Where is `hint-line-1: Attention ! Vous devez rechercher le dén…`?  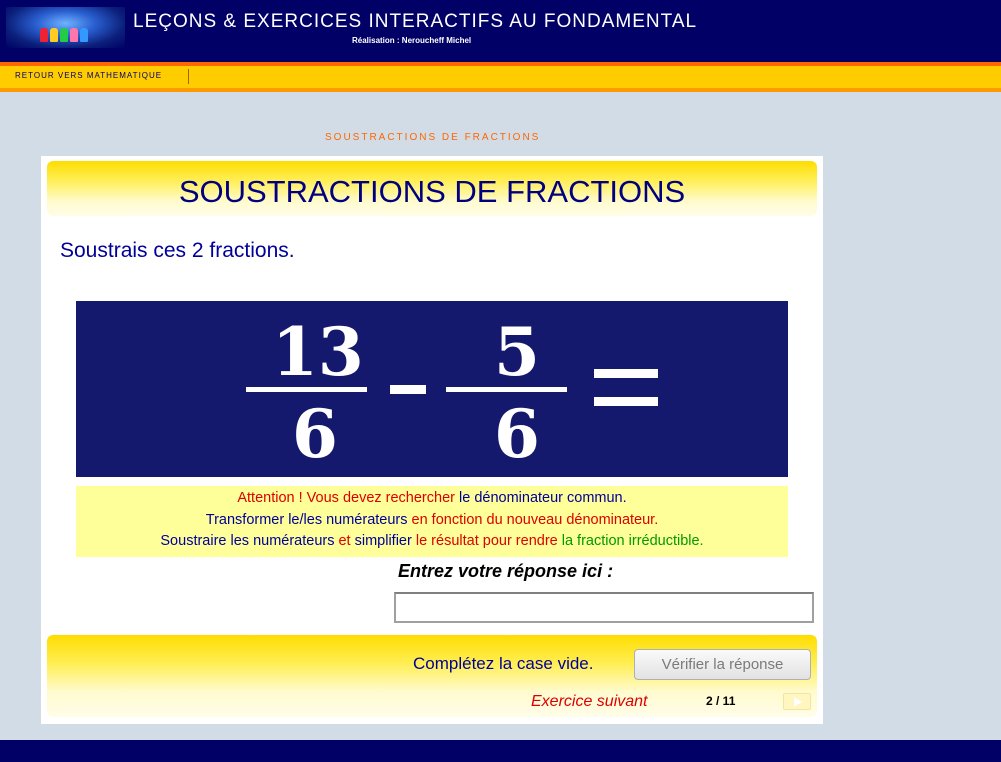
hint-line-1: Attention ! Vous devez rechercher le dén… is located at coordinates (432, 498).